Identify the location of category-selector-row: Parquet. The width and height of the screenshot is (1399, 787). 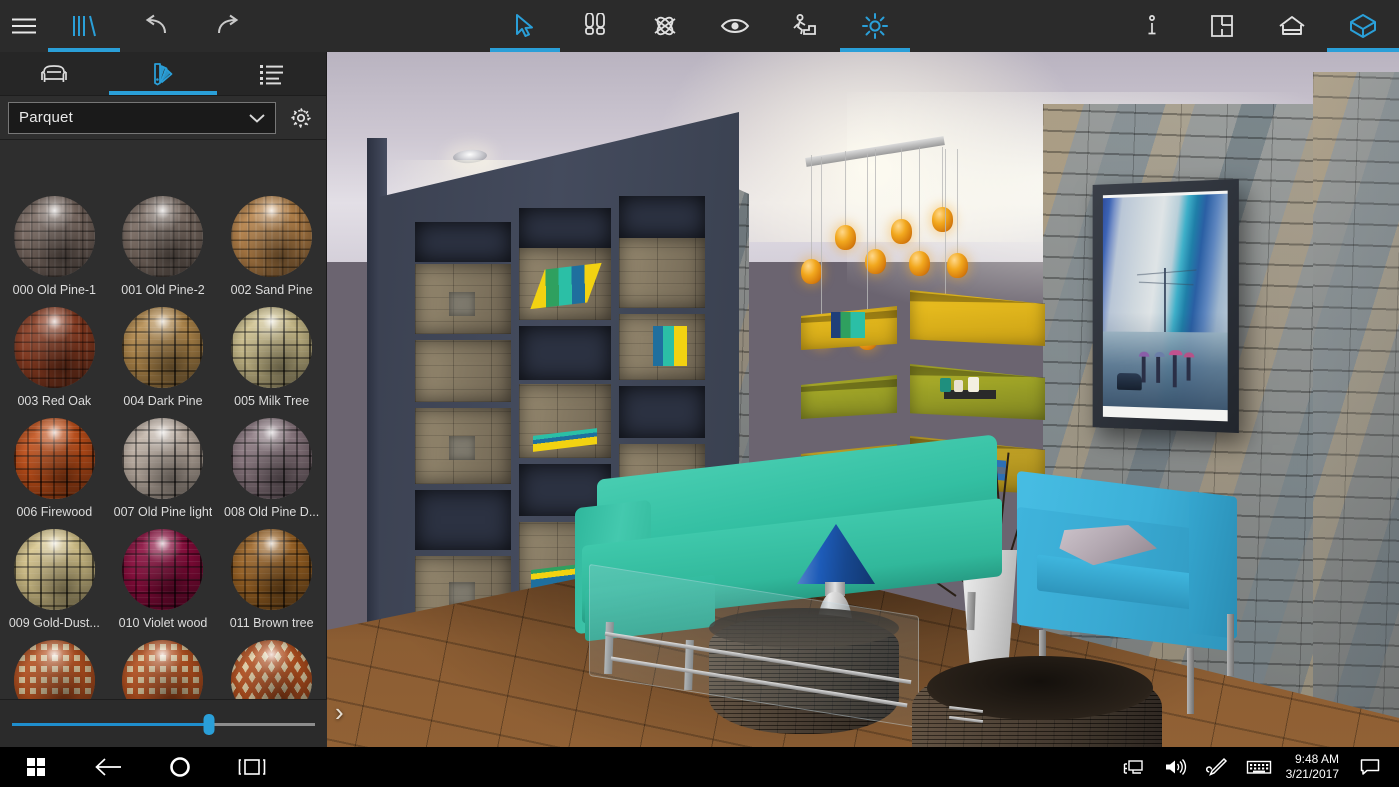
(163, 118).